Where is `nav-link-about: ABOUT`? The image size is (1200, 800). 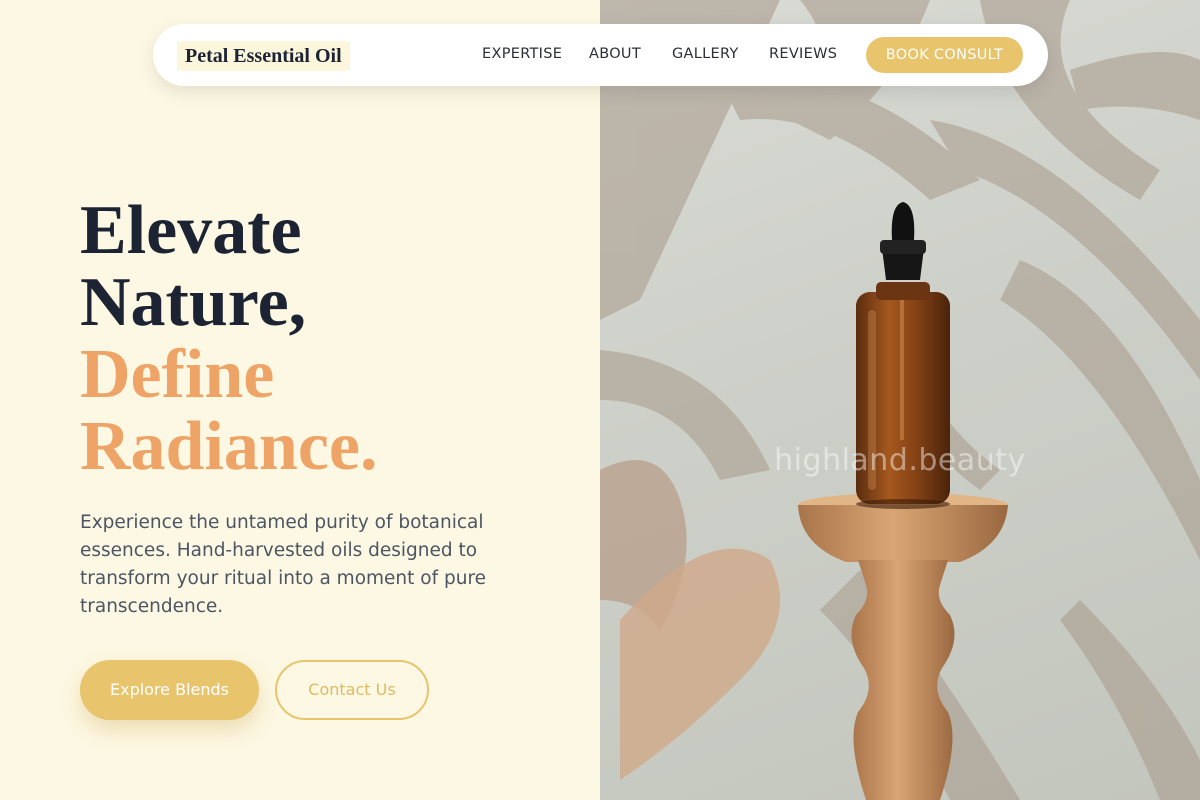 nav-link-about: ABOUT is located at coordinates (615, 54).